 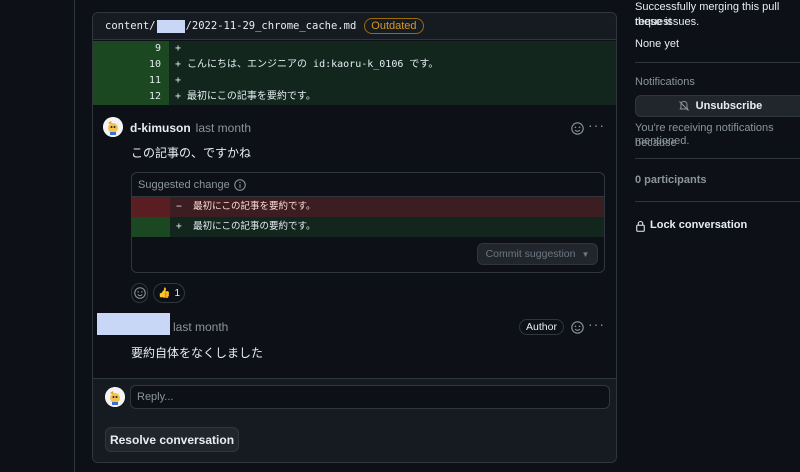 I want to click on line-number: 9, so click(x=131, y=49).